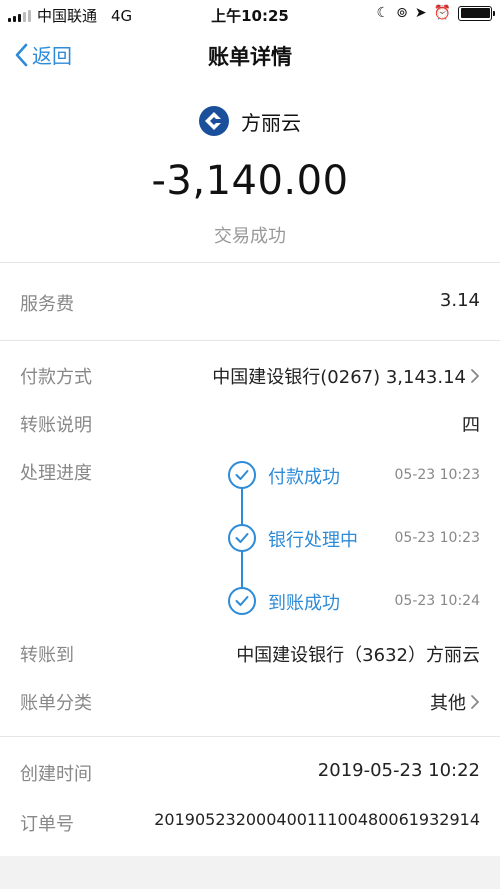 This screenshot has width=500, height=889. What do you see at coordinates (383, 13) in the screenshot?
I see `moon-icon: ☾` at bounding box center [383, 13].